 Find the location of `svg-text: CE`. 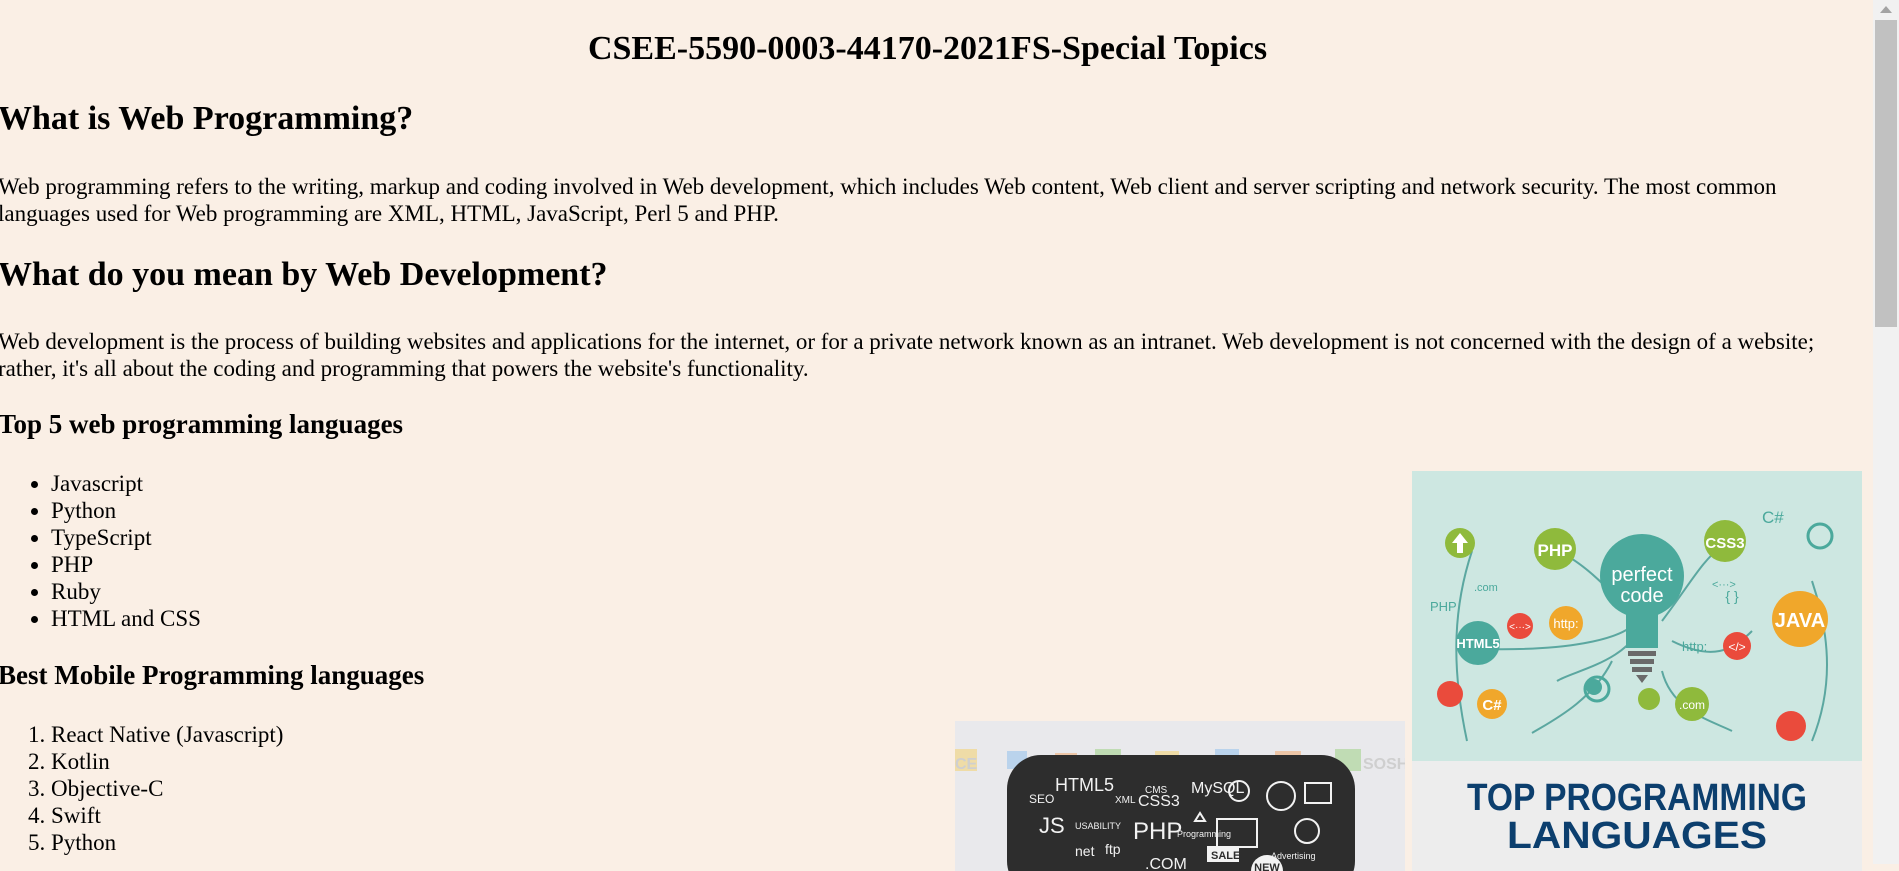

svg-text: CE is located at coordinates (966, 764).